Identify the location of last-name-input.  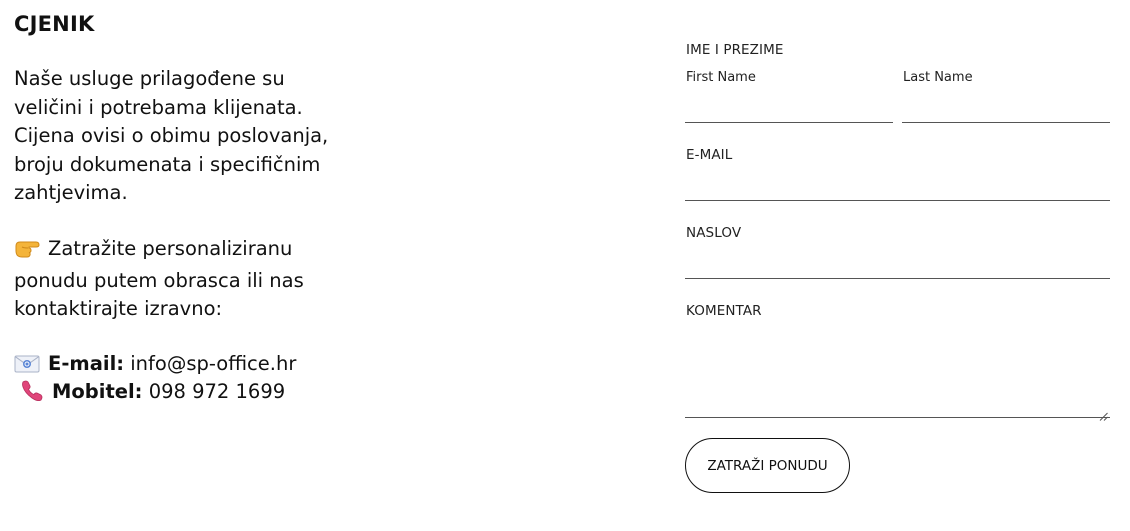
(1006, 107).